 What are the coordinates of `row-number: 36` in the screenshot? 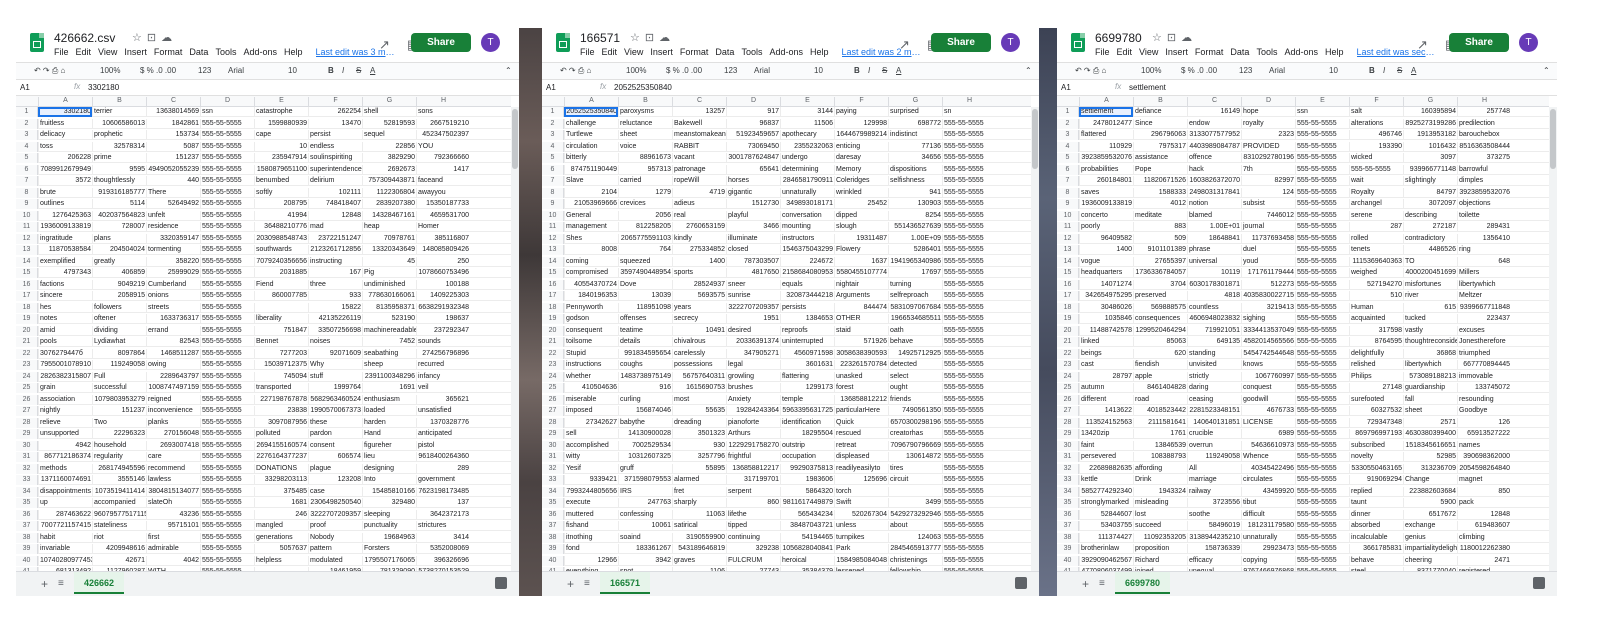 It's located at (1068, 514).